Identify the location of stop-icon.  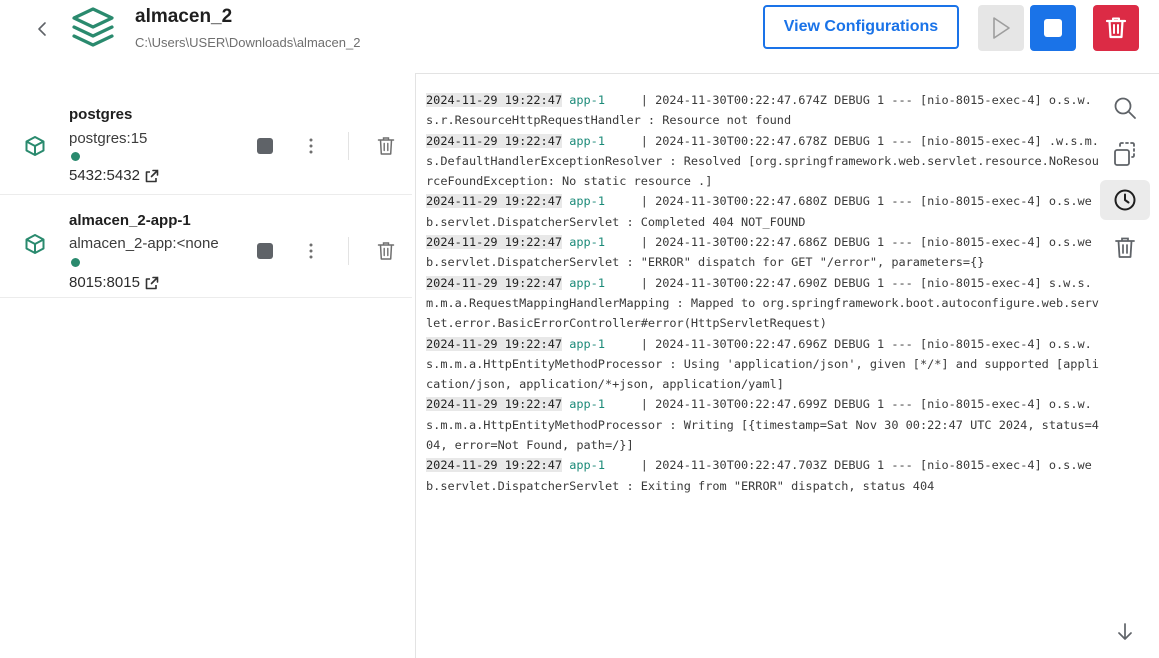
(1053, 28).